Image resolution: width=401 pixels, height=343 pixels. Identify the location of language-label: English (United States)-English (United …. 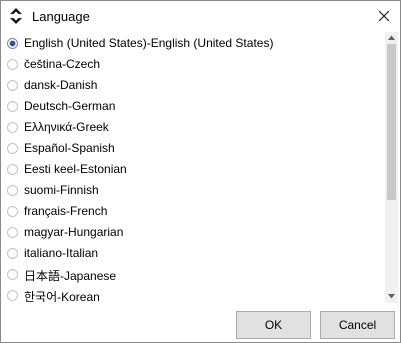
(149, 43).